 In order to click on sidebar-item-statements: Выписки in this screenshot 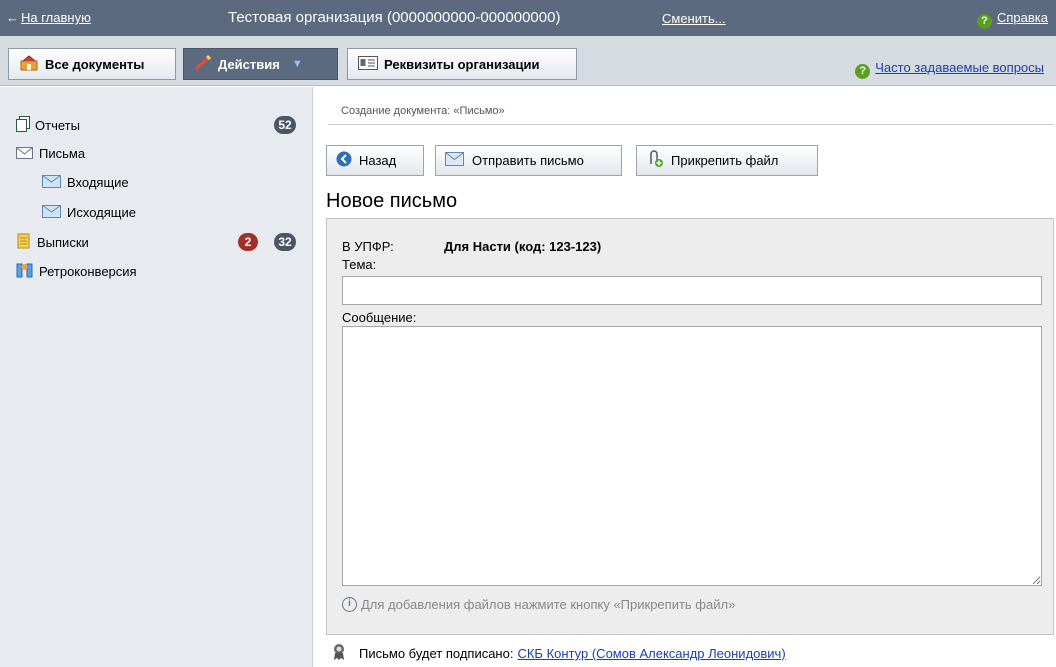, I will do `click(52, 242)`.